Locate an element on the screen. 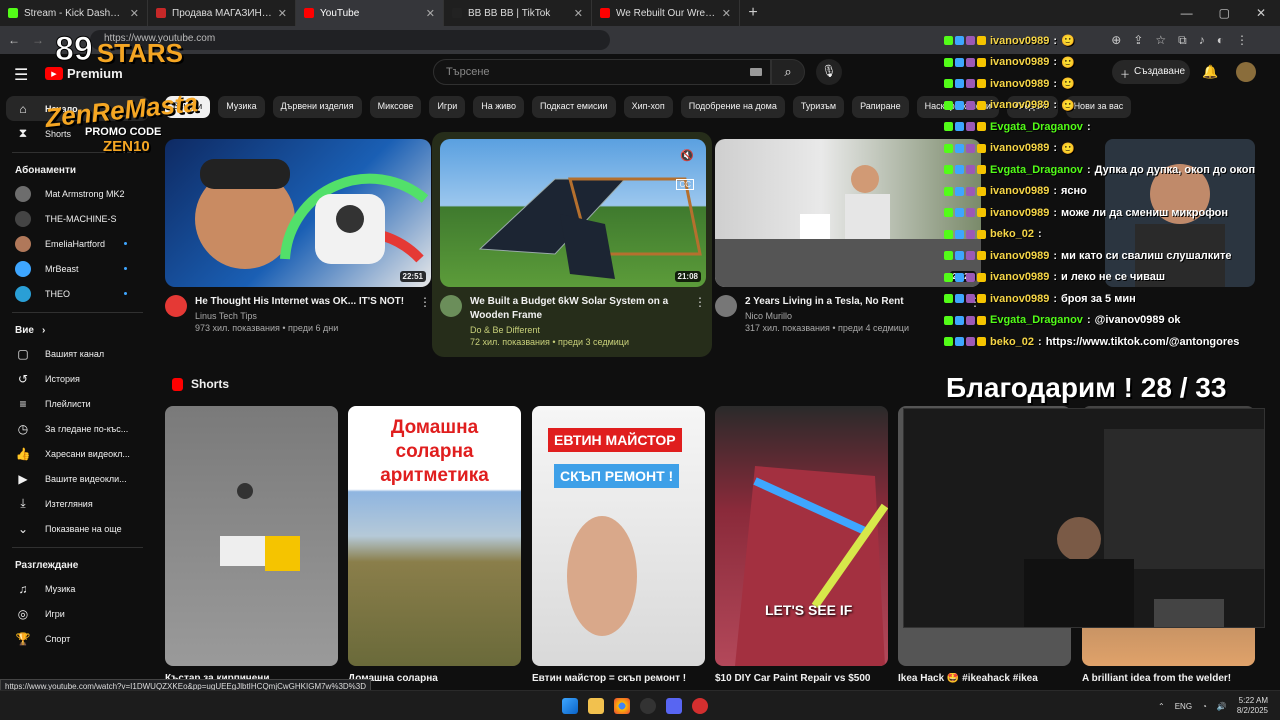  sidebar-item-you: ⤓ Изтегляния is located at coordinates (77, 503).